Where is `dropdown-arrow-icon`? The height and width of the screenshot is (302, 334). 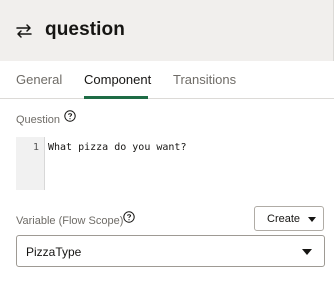 dropdown-arrow-icon is located at coordinates (307, 252).